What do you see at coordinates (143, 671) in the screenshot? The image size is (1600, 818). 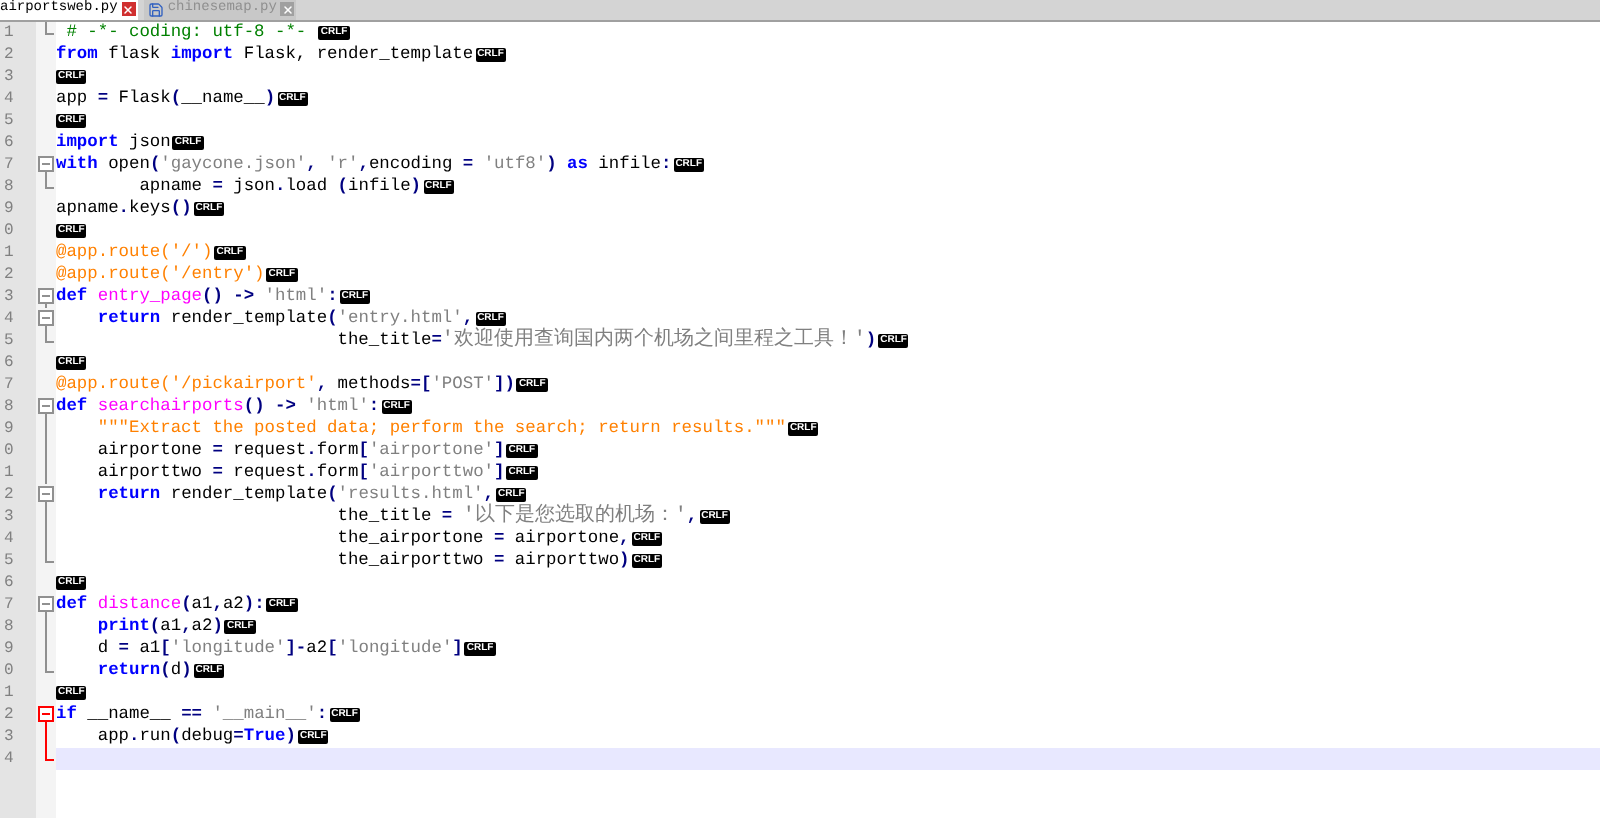 I see `code-line: return(d)` at bounding box center [143, 671].